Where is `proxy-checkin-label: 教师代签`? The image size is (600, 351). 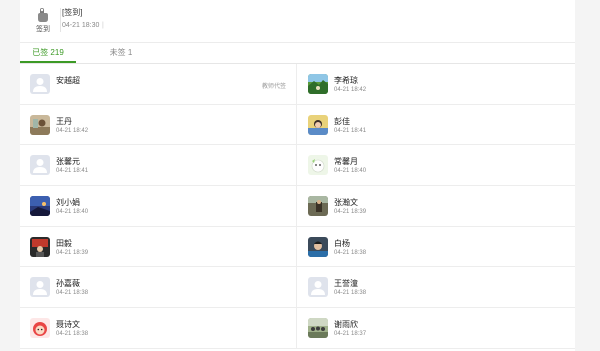
proxy-checkin-label: 教师代签 is located at coordinates (273, 87).